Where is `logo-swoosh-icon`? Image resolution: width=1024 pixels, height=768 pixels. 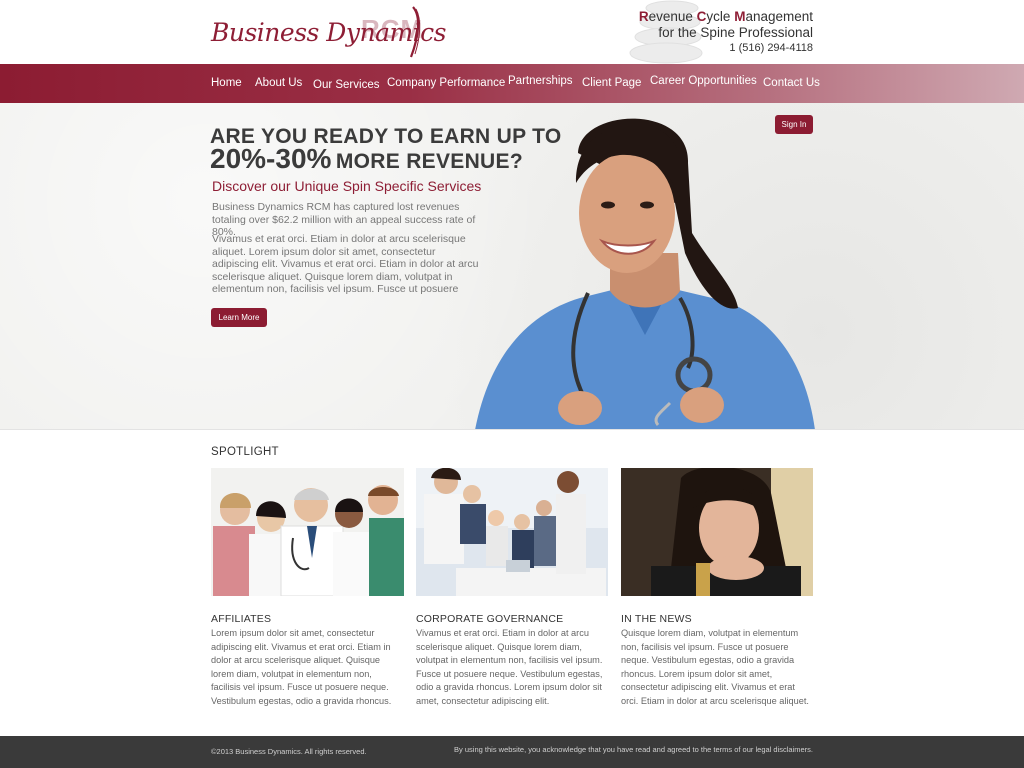 logo-swoosh-icon is located at coordinates (415, 32).